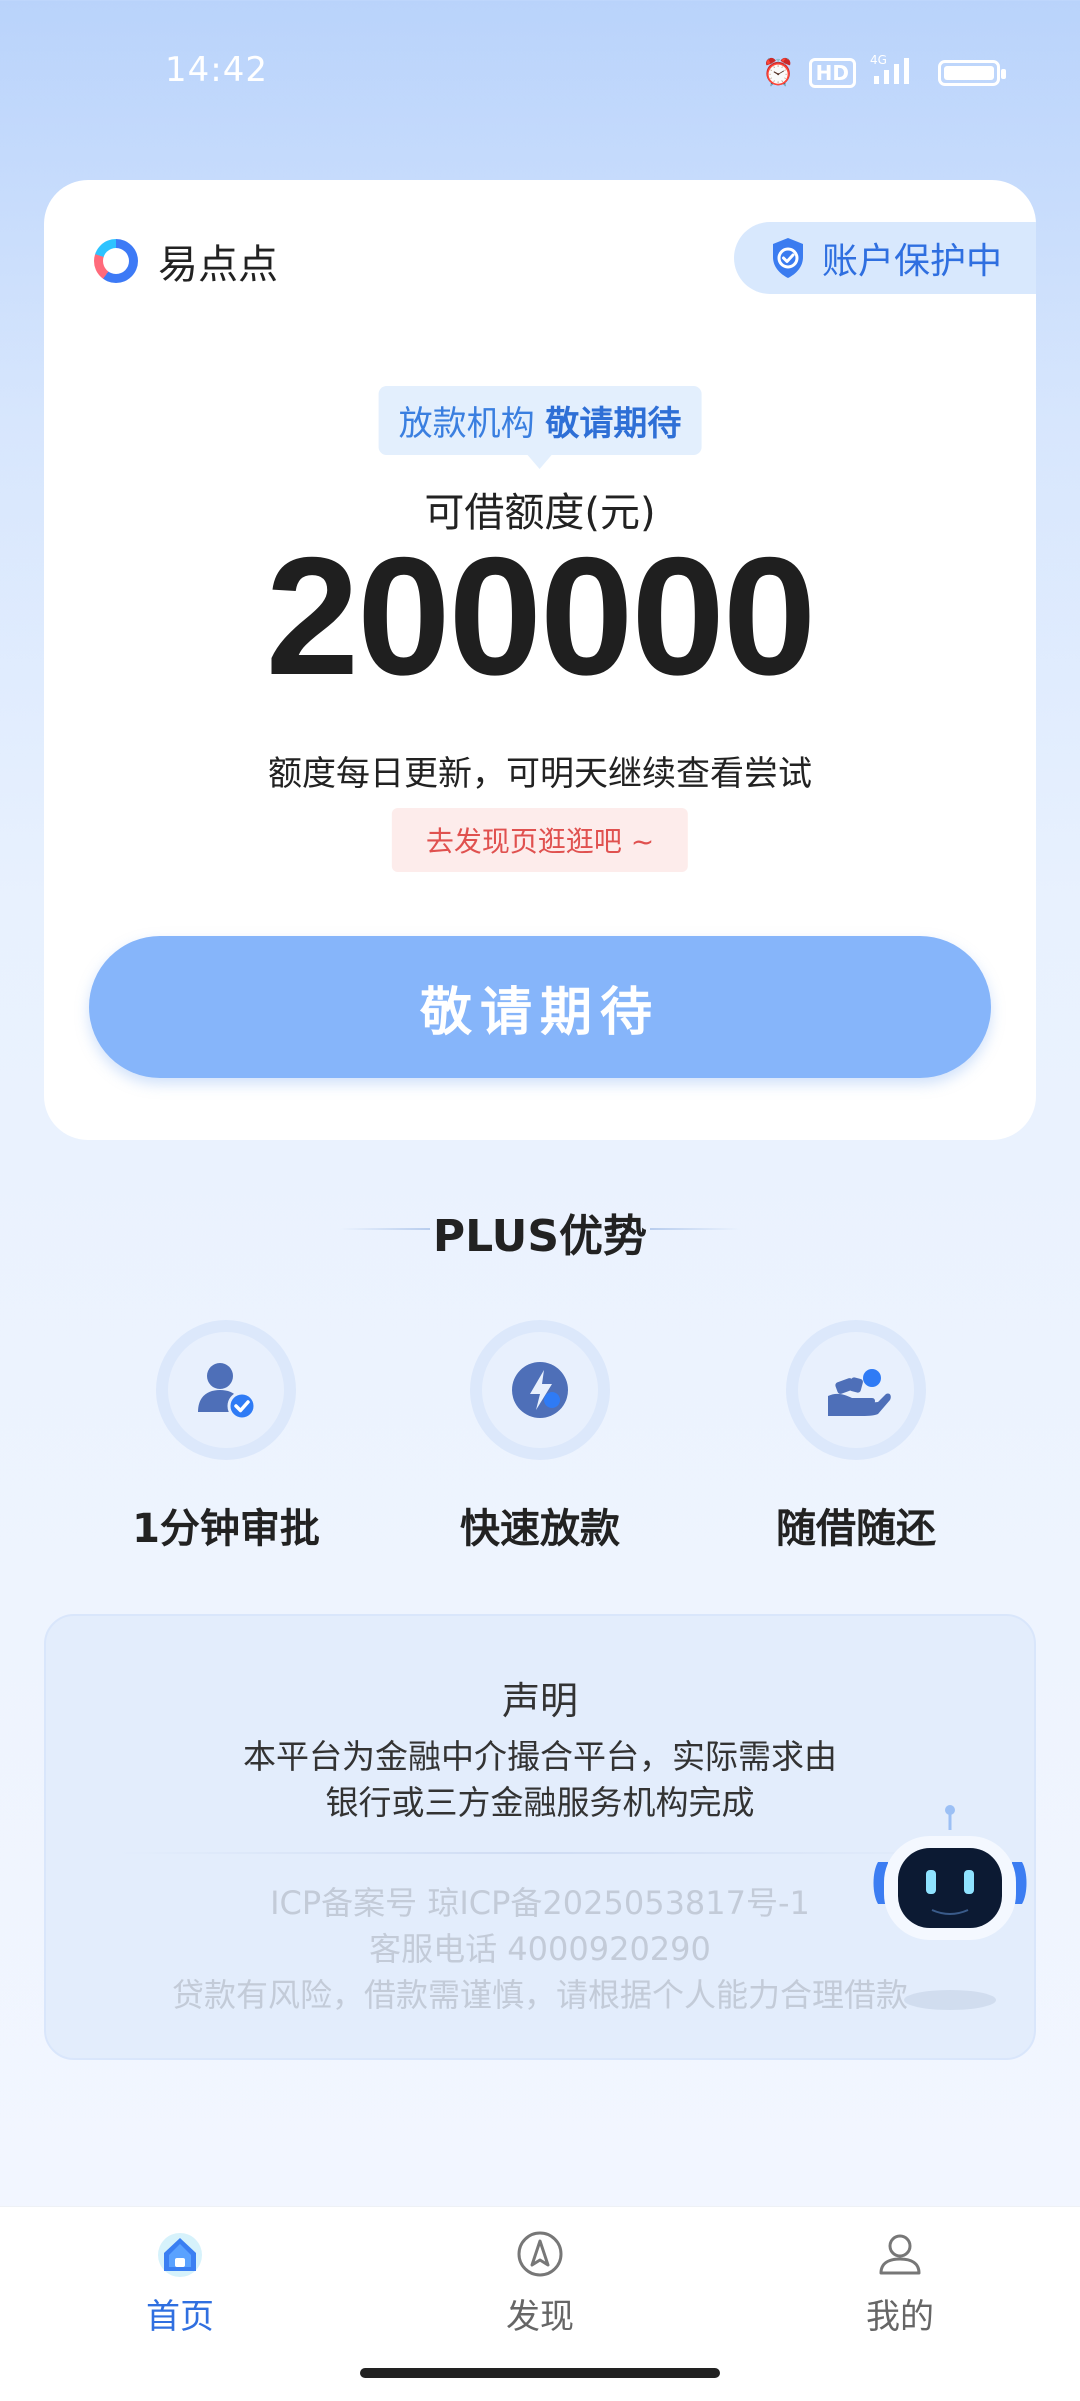  Describe the element at coordinates (540, 2373) in the screenshot. I see `home-indicator` at that location.